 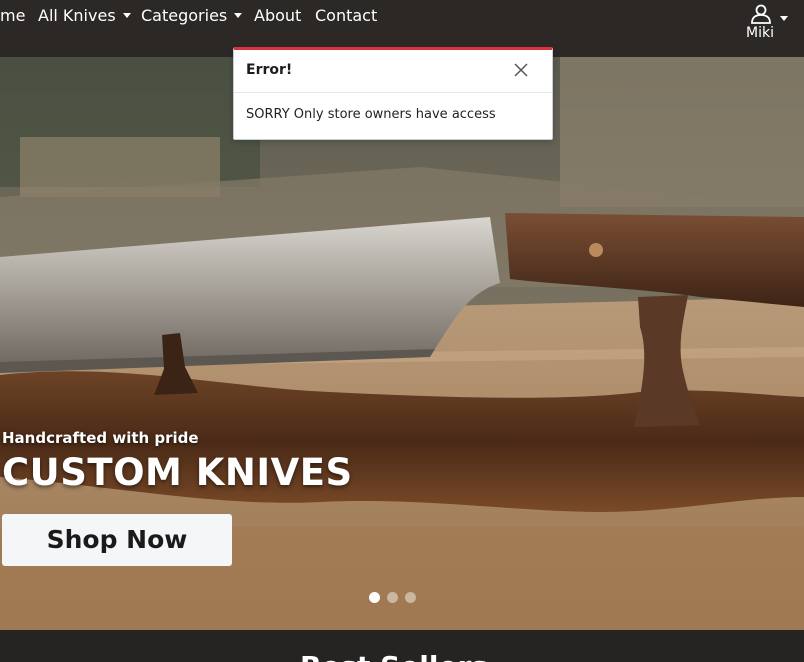 What do you see at coordinates (269, 70) in the screenshot?
I see `toast-title: Error!` at bounding box center [269, 70].